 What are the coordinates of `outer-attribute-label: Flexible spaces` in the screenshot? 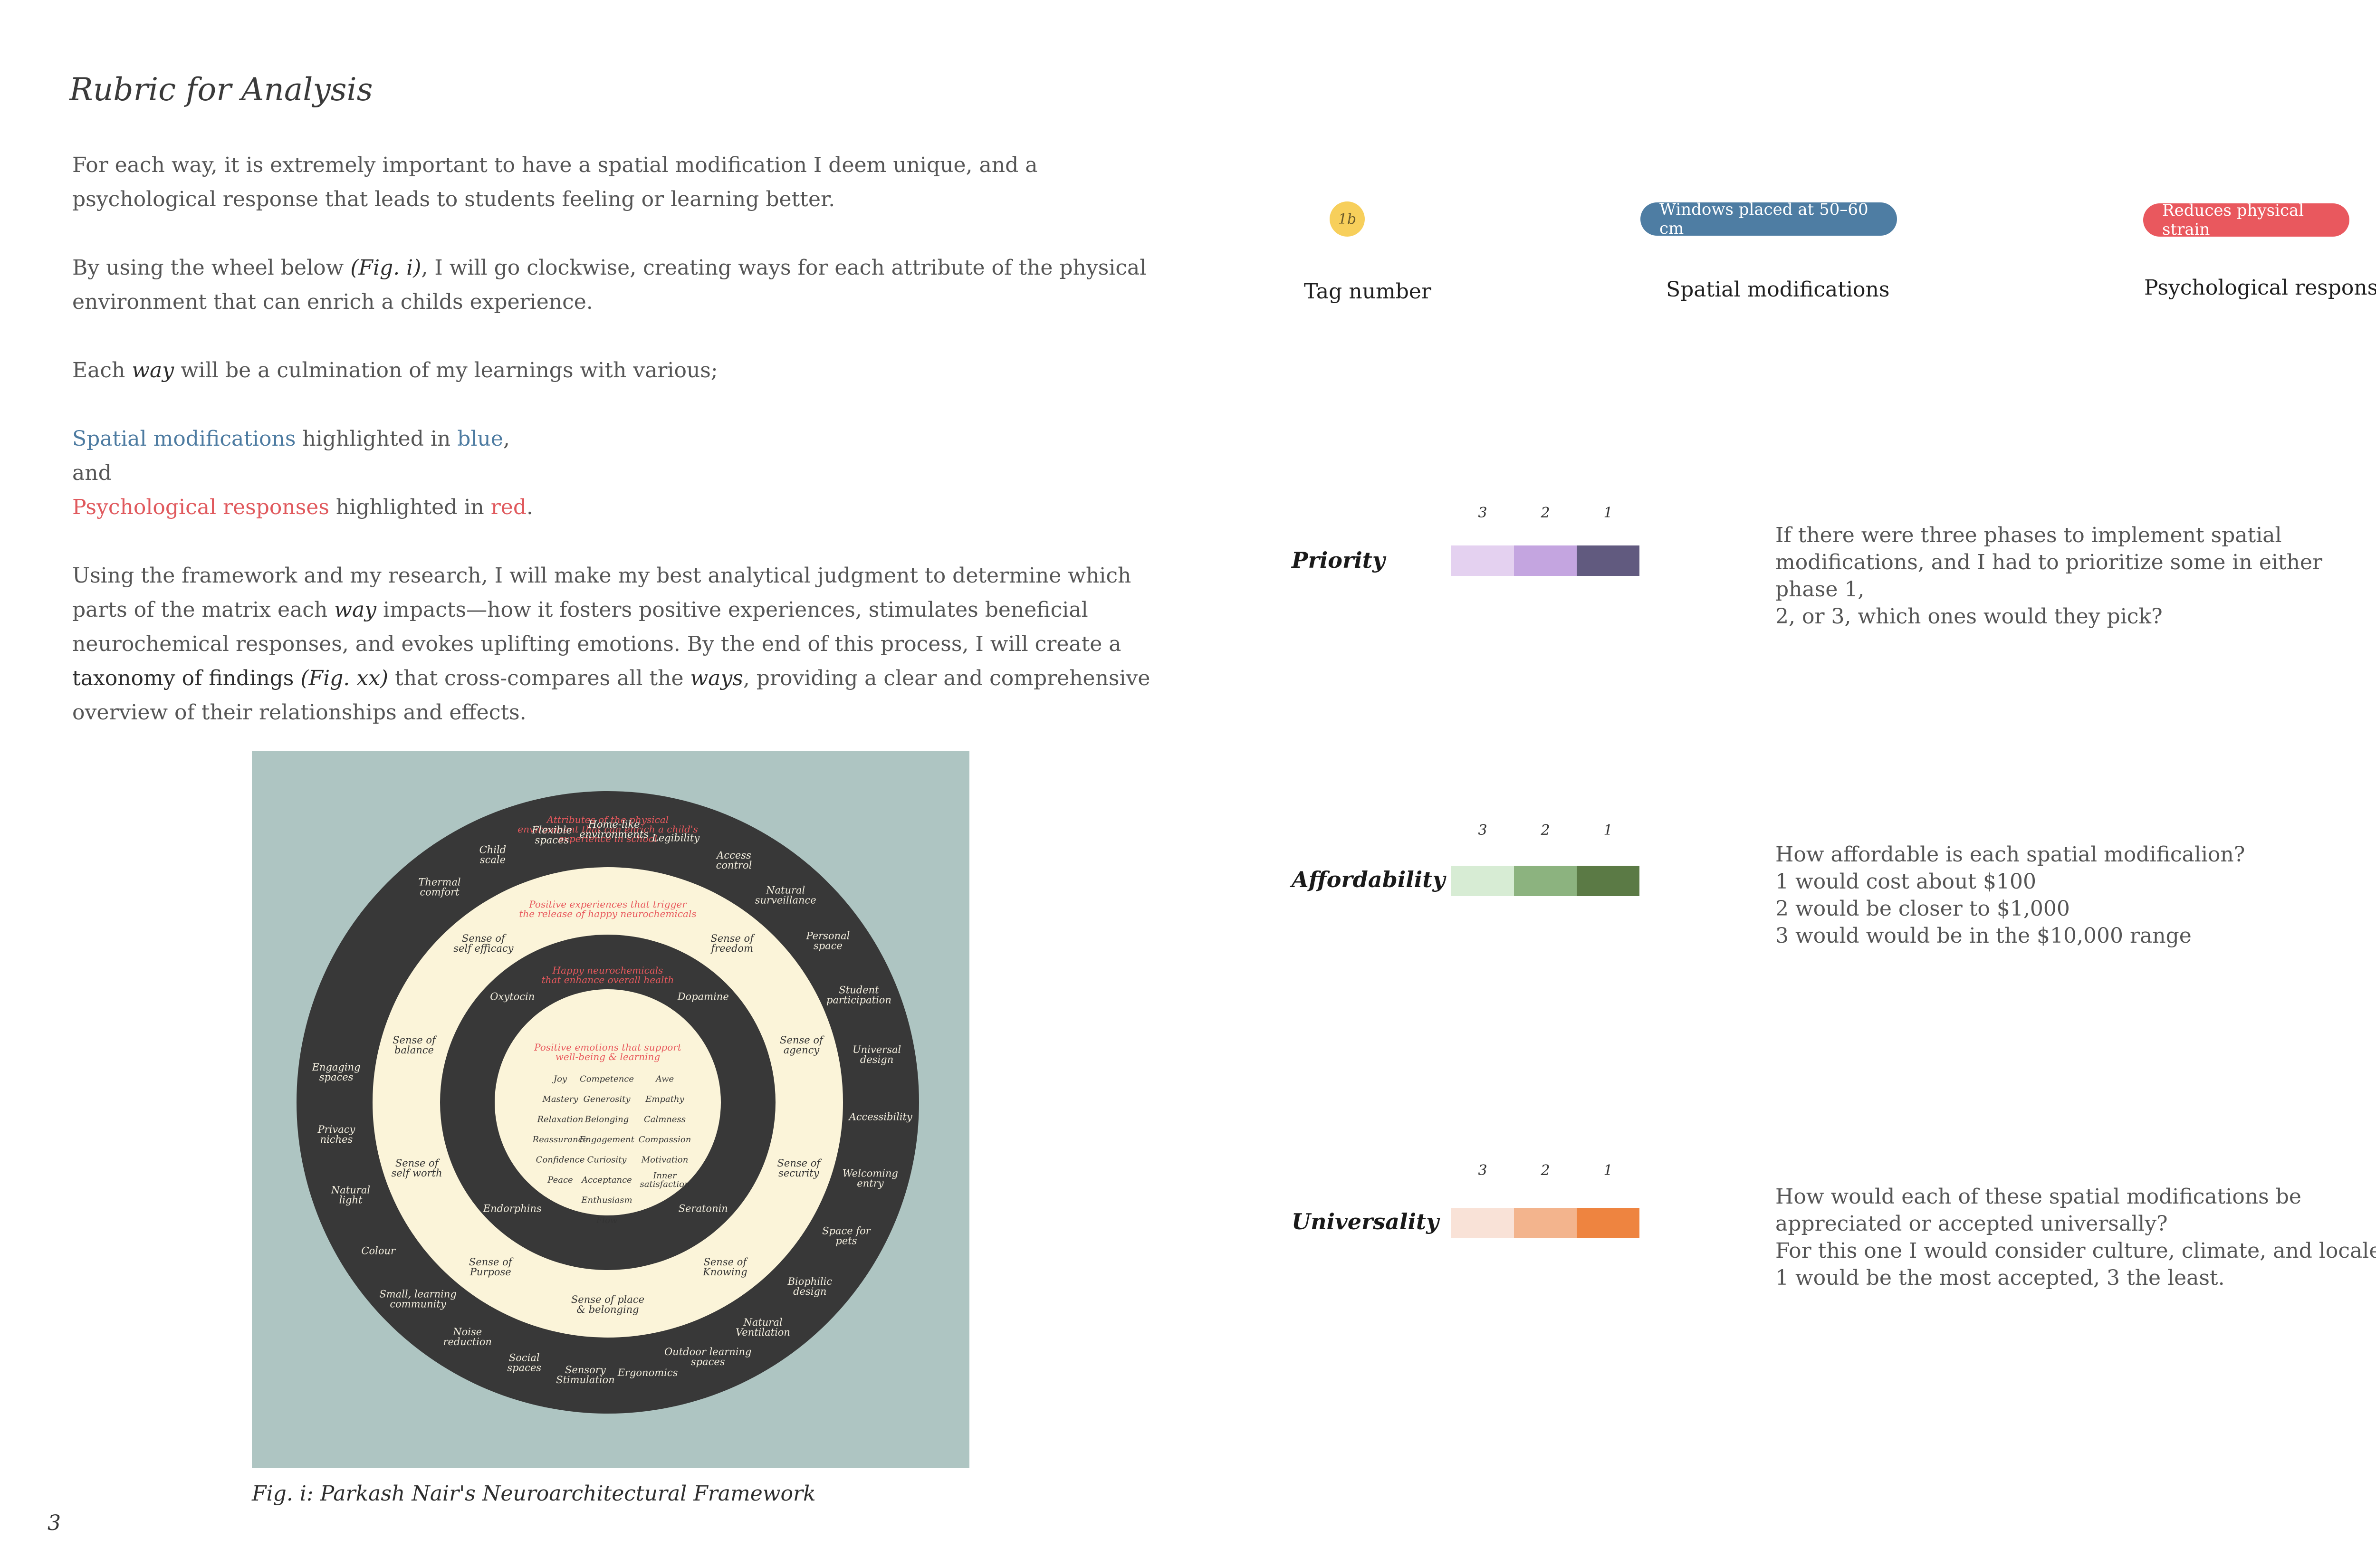 It's located at (551, 835).